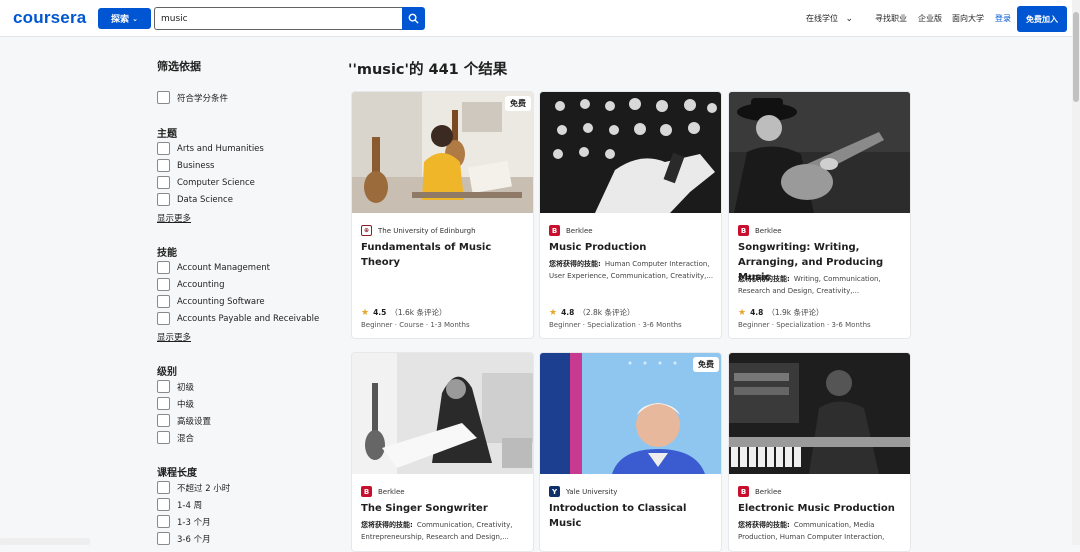  I want to click on explore-button: 探索 ⌄, so click(124, 18).